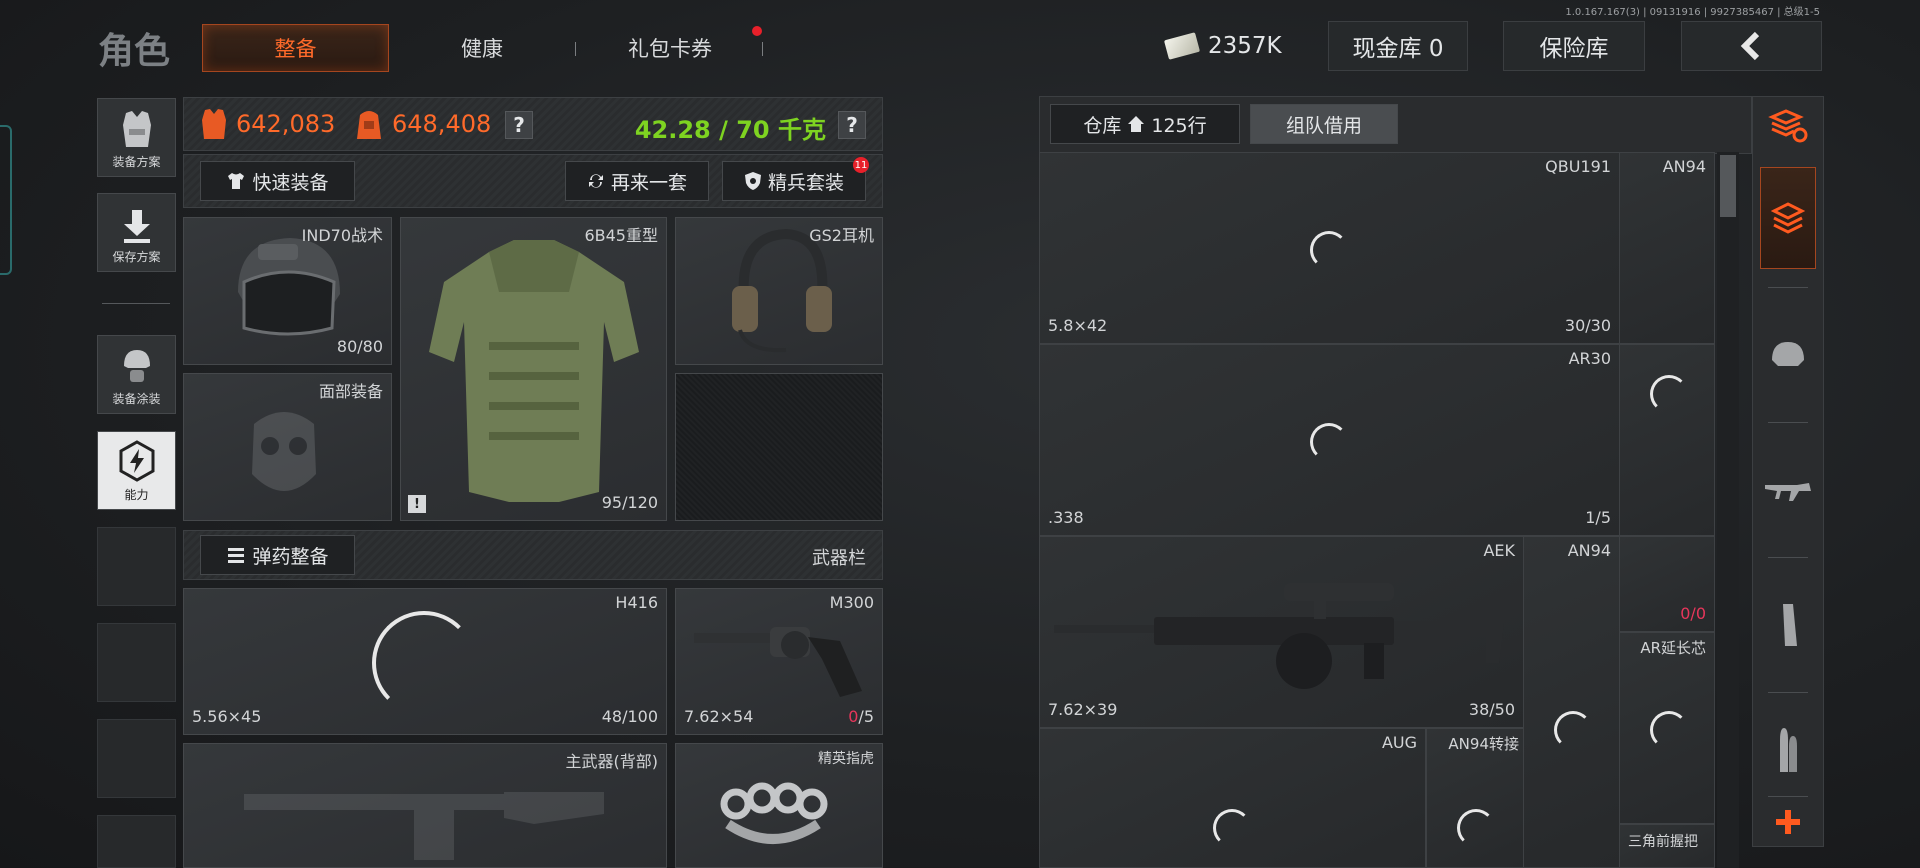 The height and width of the screenshot is (868, 1920). I want to click on helmet-name: IND70战术, so click(342, 235).